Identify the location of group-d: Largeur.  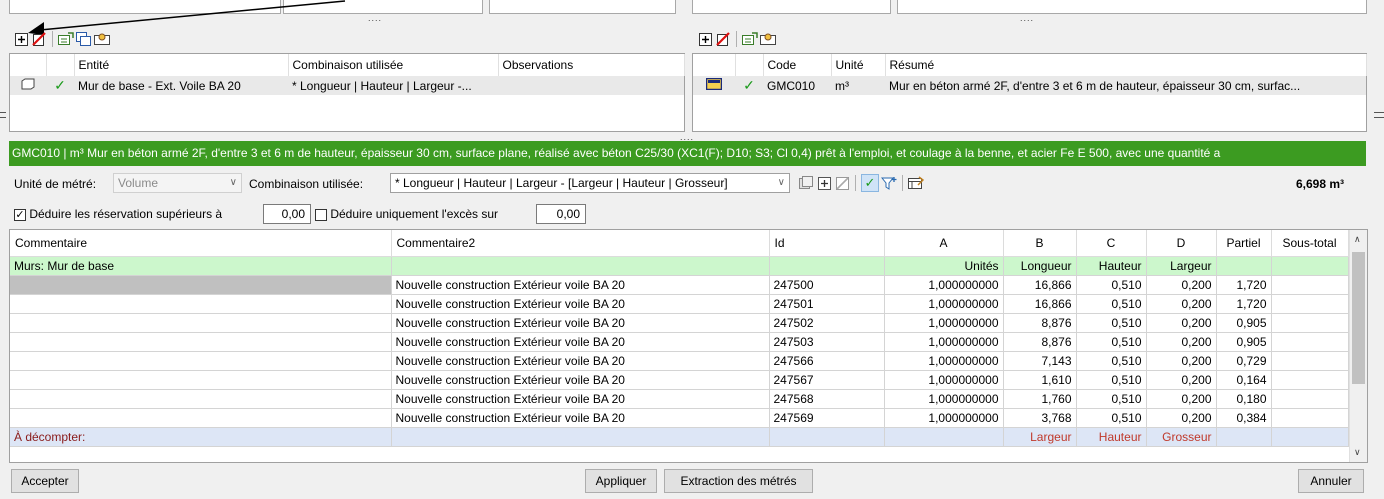
(1181, 266).